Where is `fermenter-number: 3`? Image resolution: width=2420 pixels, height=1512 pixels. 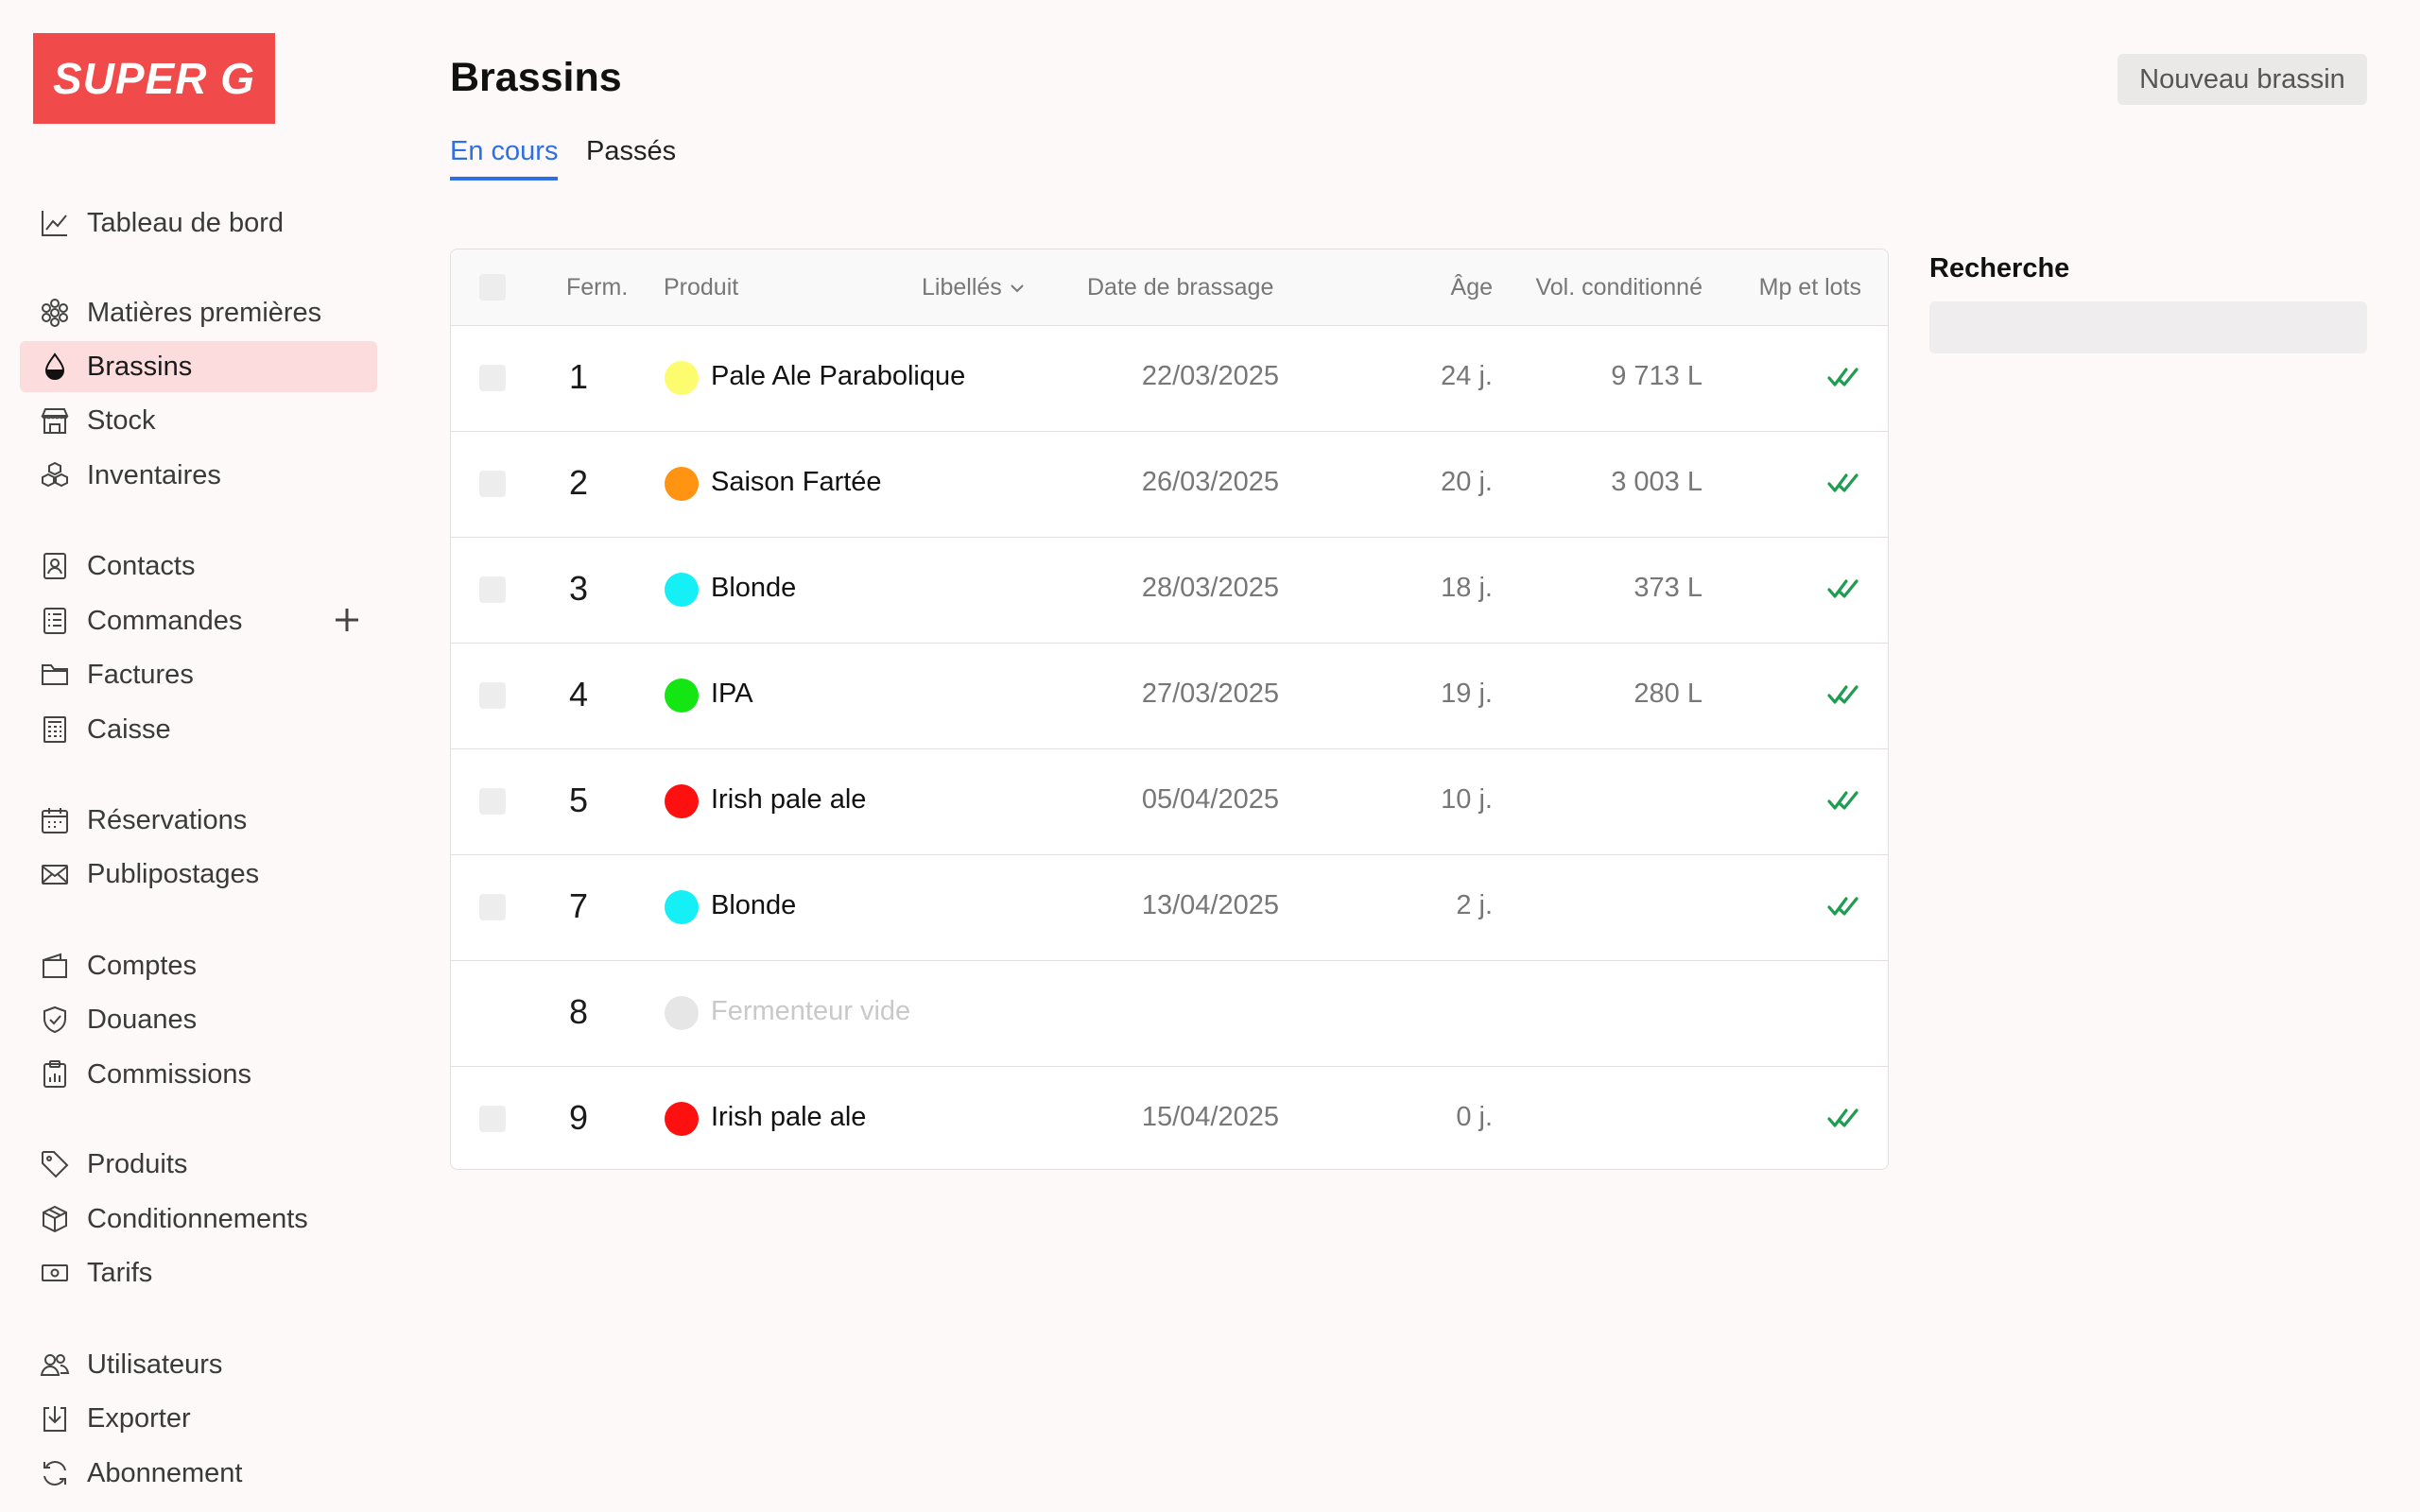
fermenter-number: 3 is located at coordinates (578, 588).